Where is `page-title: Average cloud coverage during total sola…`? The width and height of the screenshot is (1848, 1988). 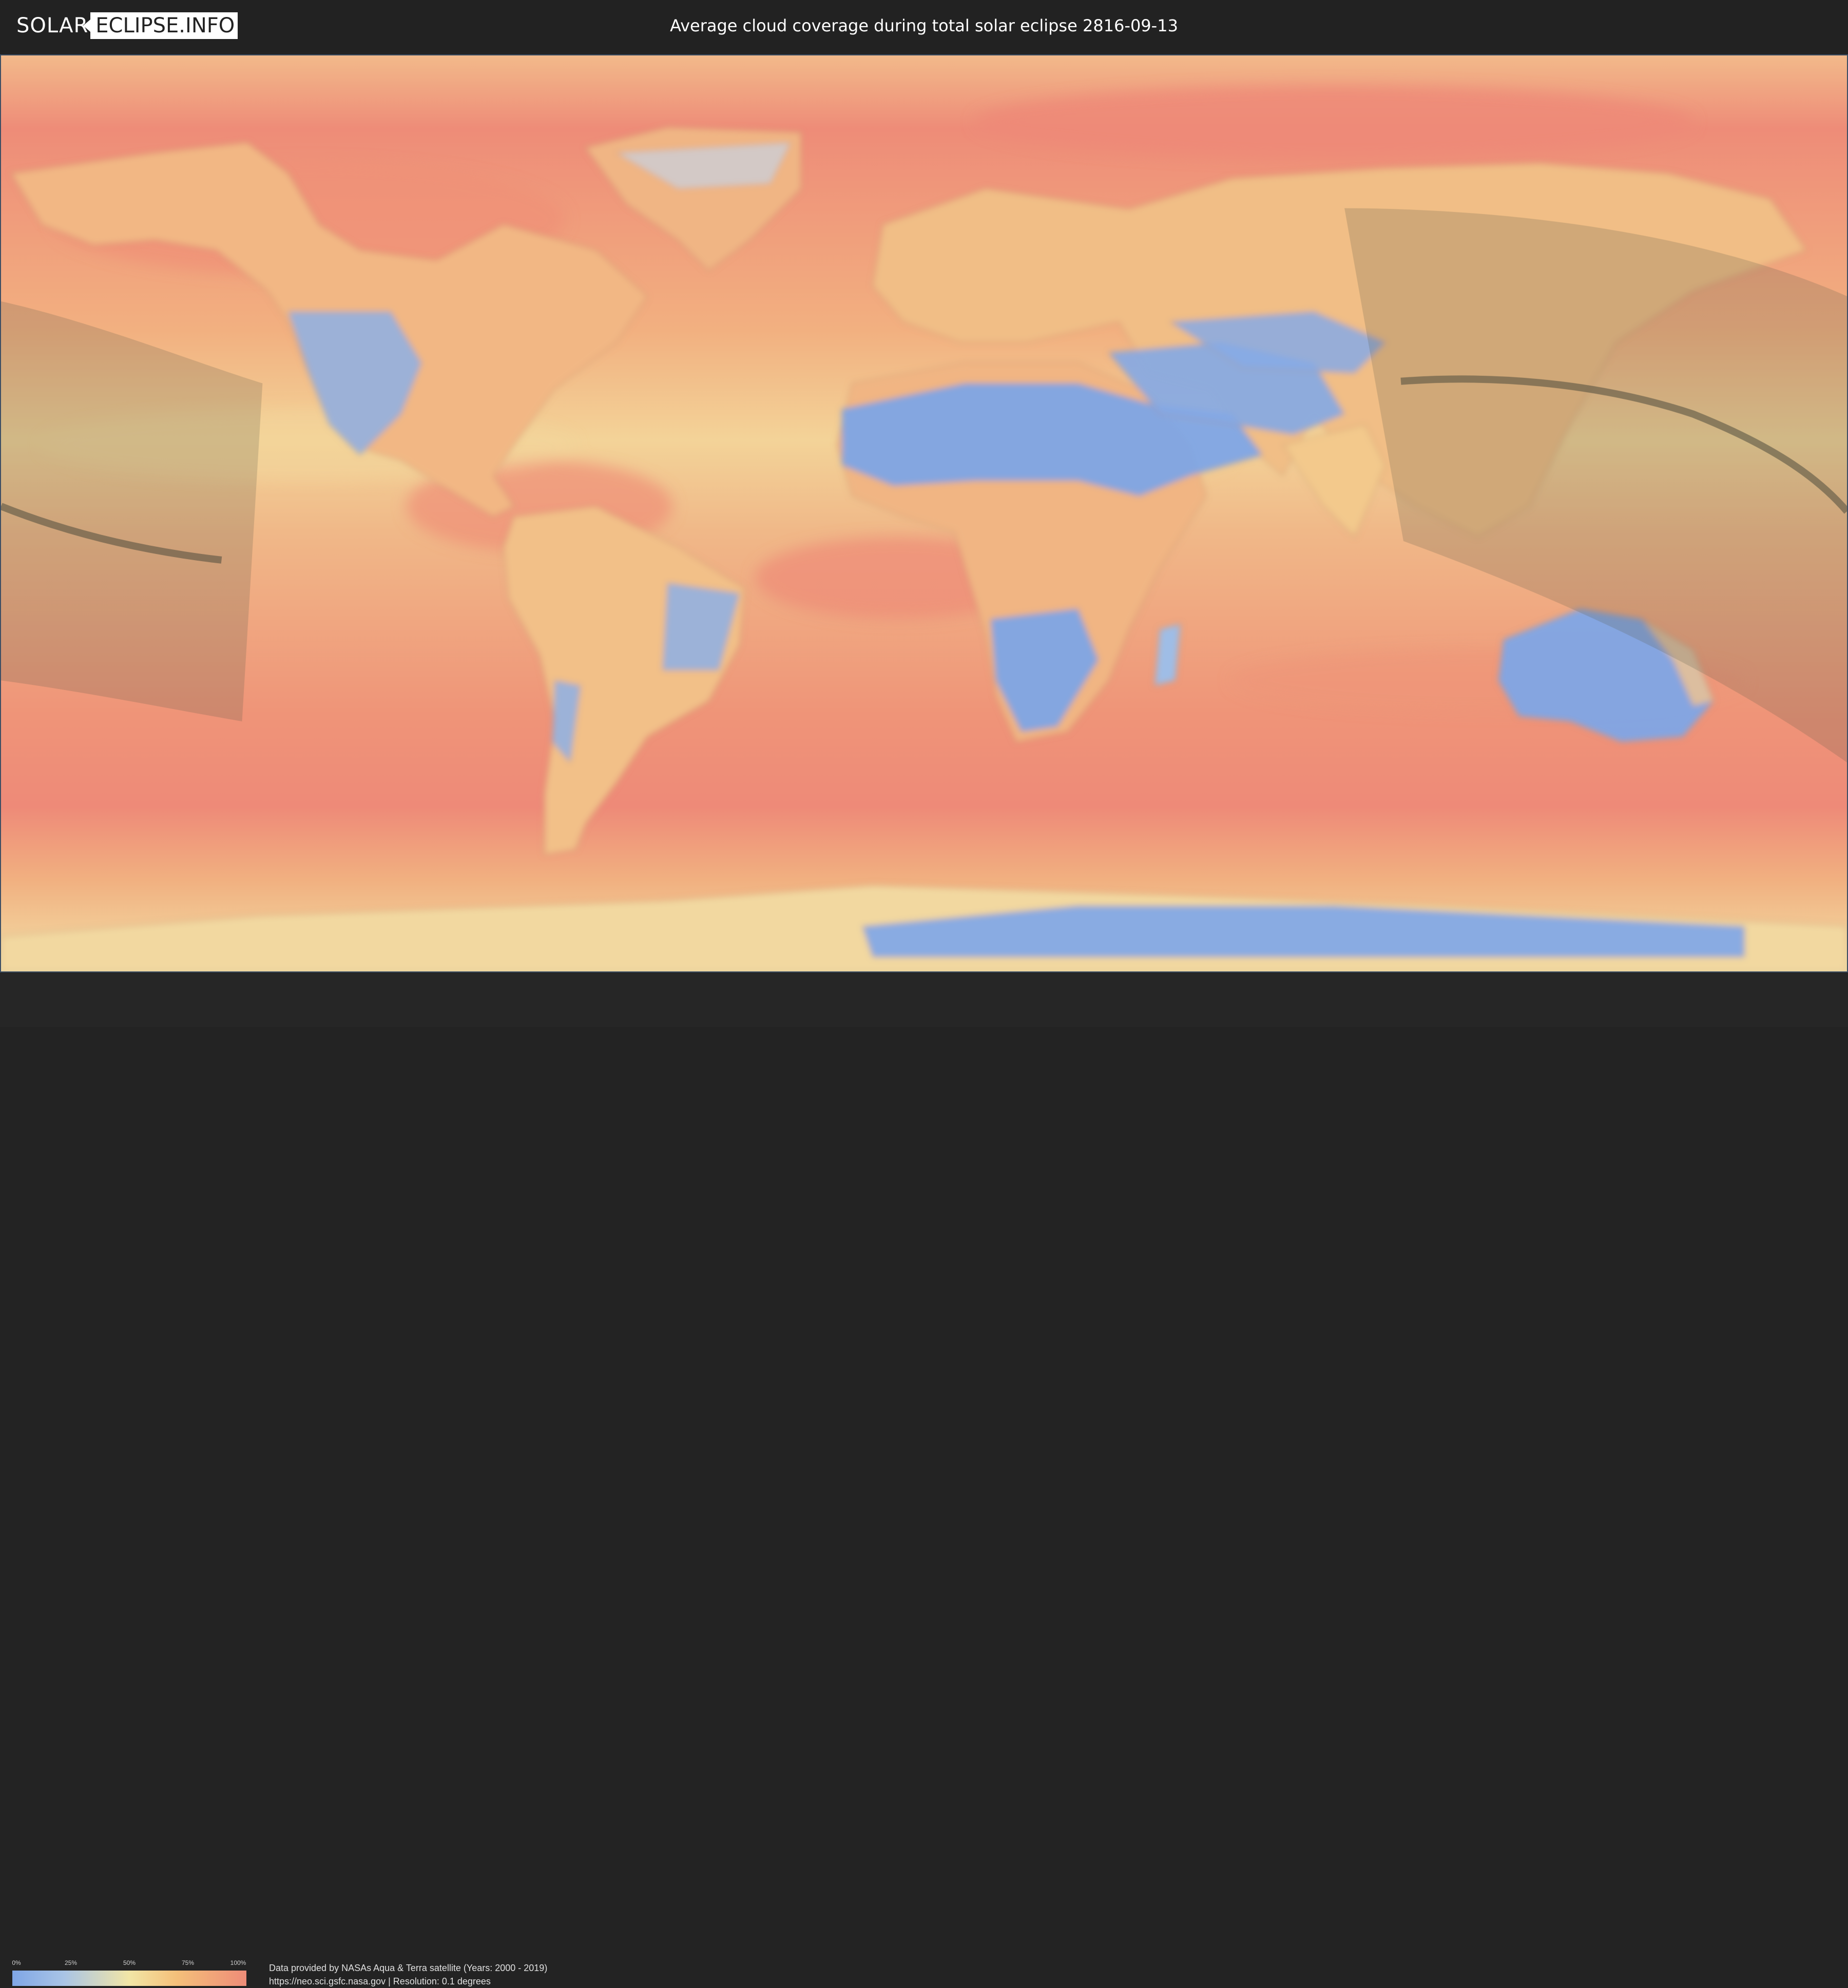 page-title: Average cloud coverage during total sola… is located at coordinates (924, 26).